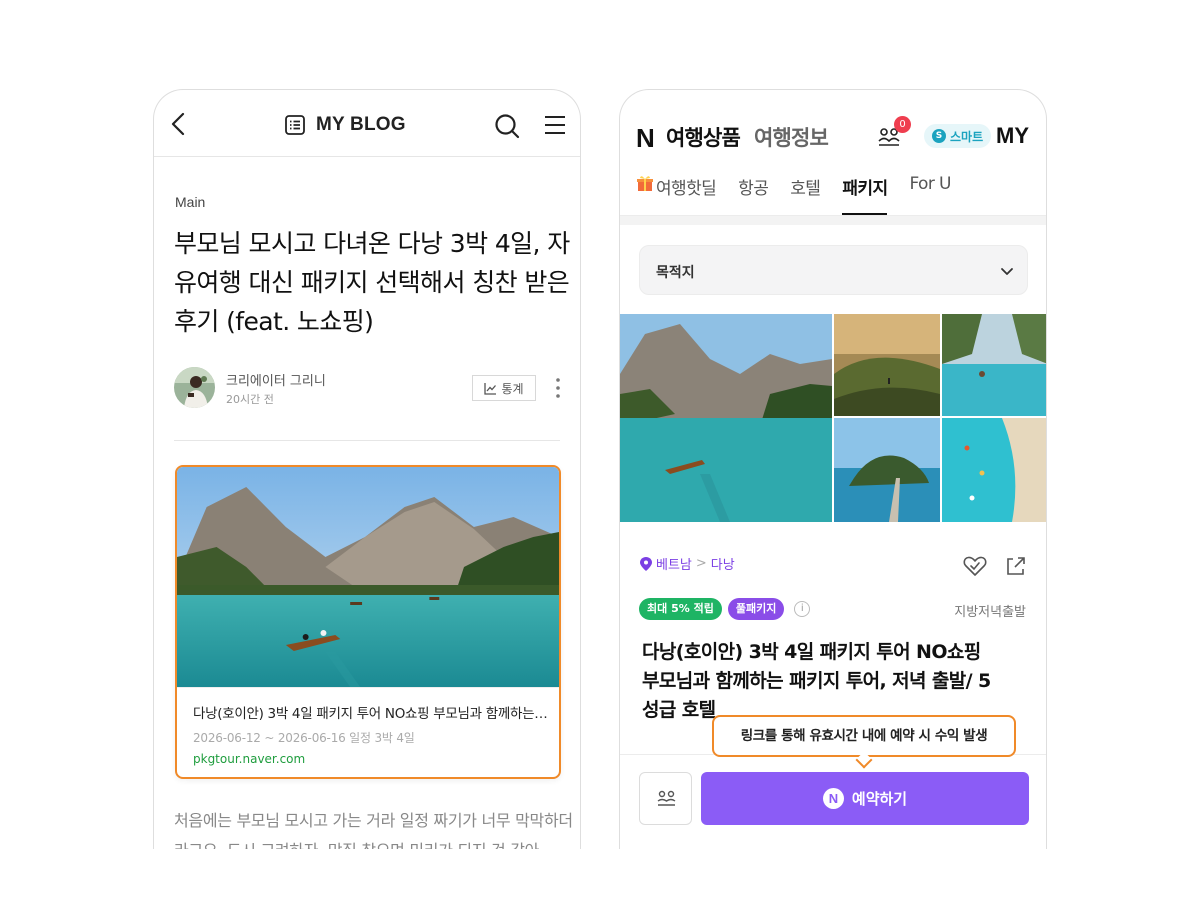 Image resolution: width=1200 pixels, height=922 pixels. I want to click on heart-icon, so click(975, 566).